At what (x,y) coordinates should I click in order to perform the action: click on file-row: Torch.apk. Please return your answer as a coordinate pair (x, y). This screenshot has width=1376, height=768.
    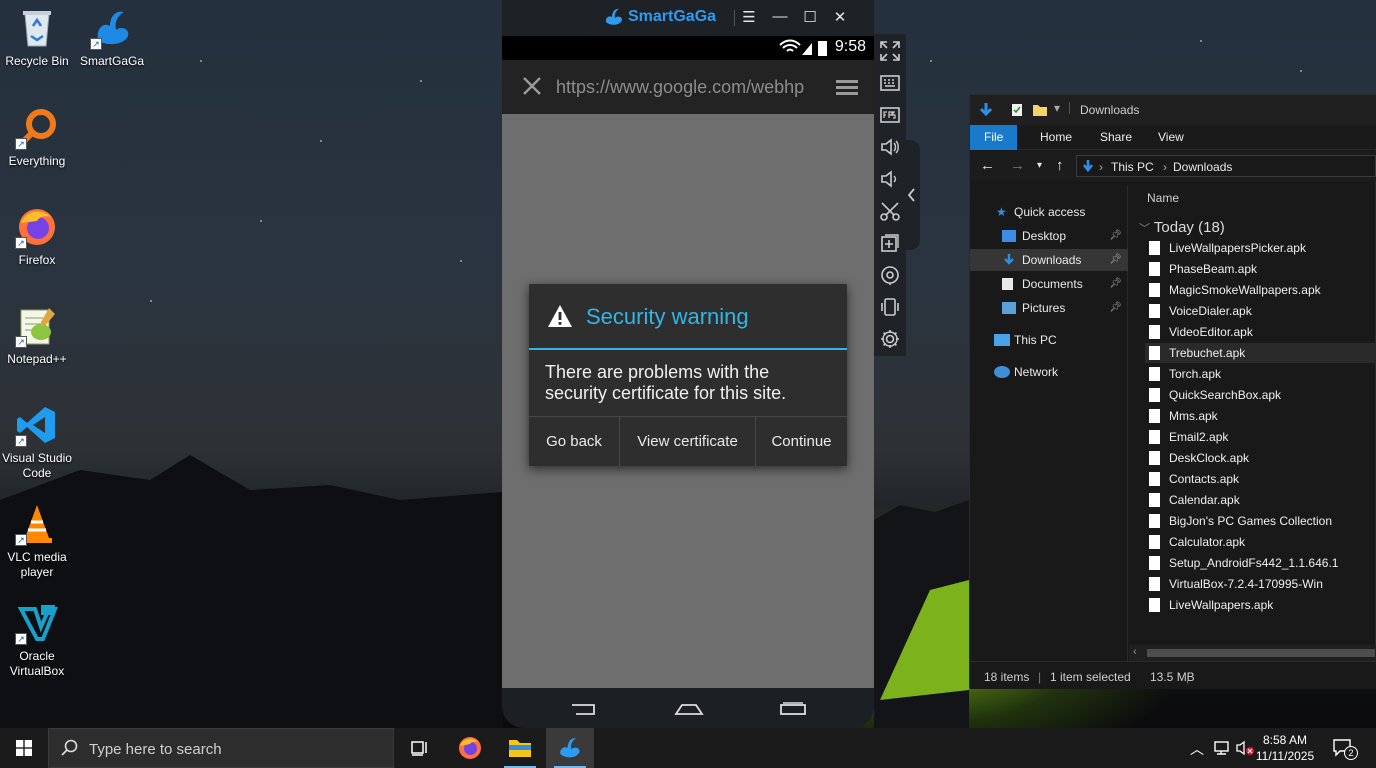
    Looking at the image, I should click on (1260, 374).